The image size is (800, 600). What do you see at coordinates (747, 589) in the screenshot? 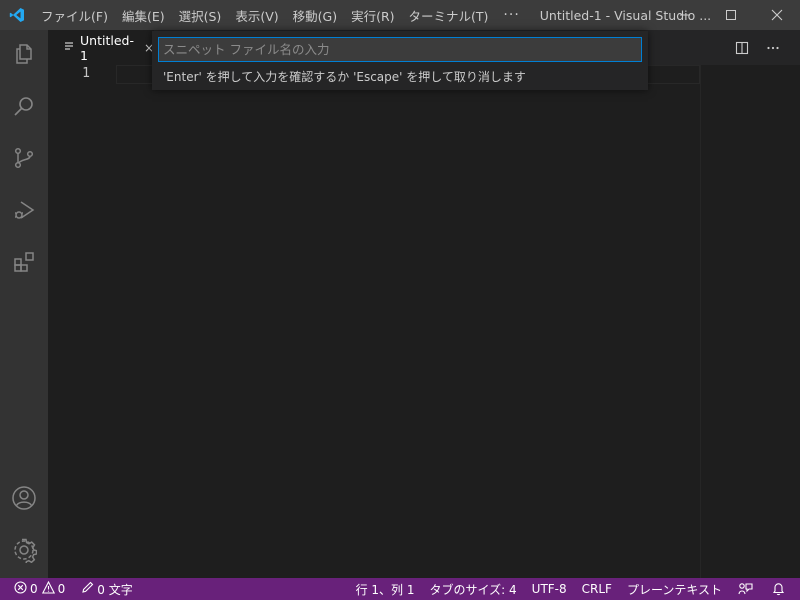
I see `feedback-icon` at bounding box center [747, 589].